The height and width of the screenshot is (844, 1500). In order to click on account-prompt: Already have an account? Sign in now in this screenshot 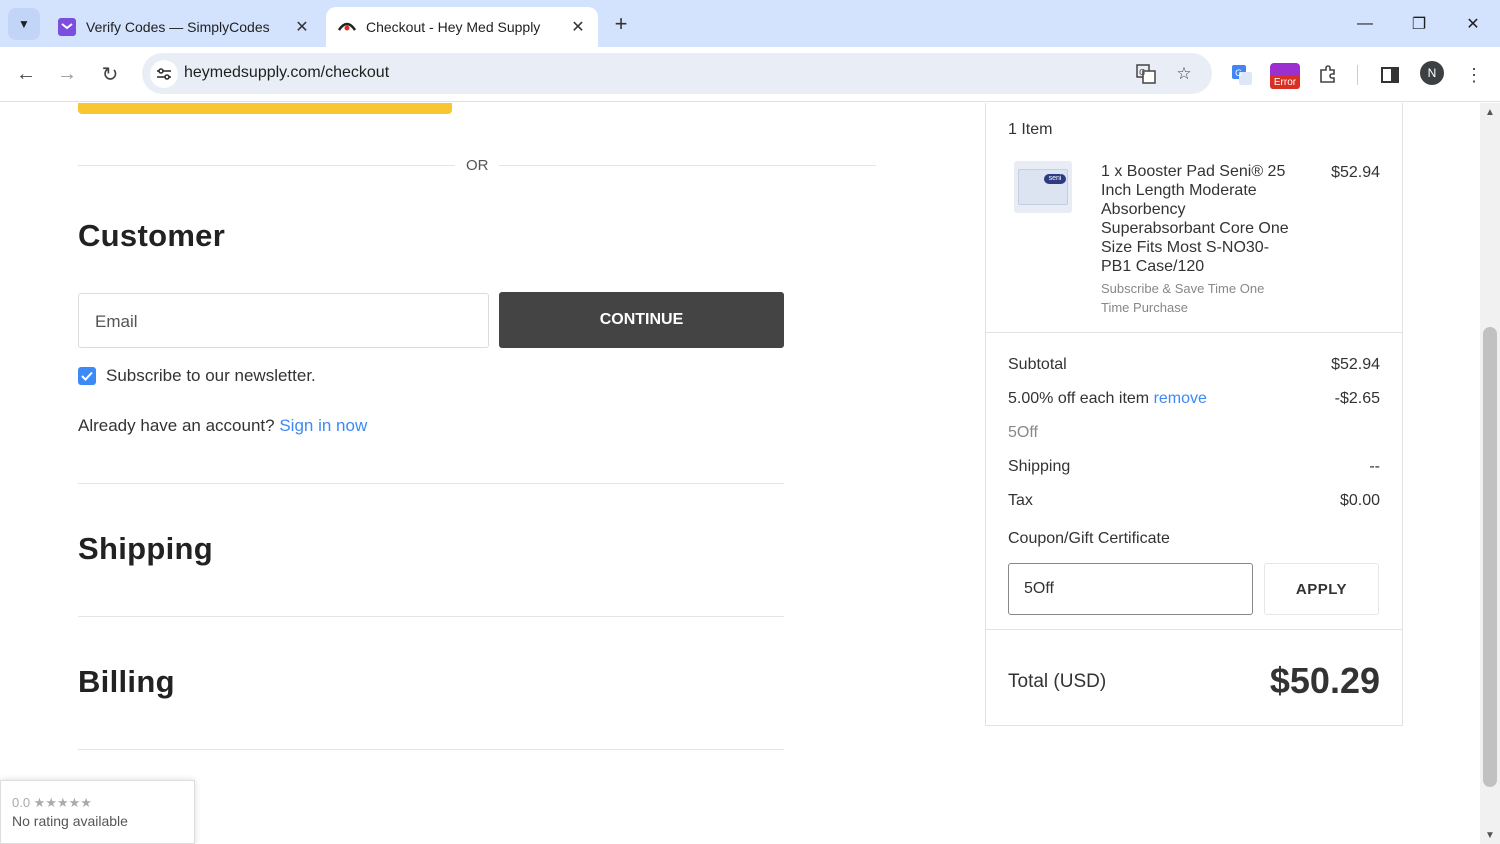, I will do `click(222, 426)`.